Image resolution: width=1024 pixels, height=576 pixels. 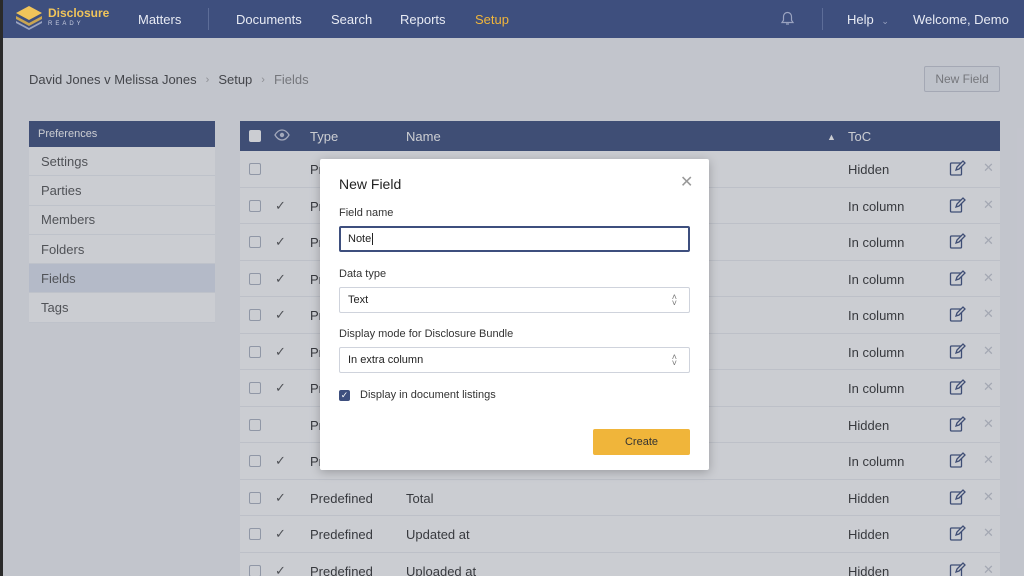 I want to click on display-in-listings-label: Display in document listings, so click(x=428, y=395).